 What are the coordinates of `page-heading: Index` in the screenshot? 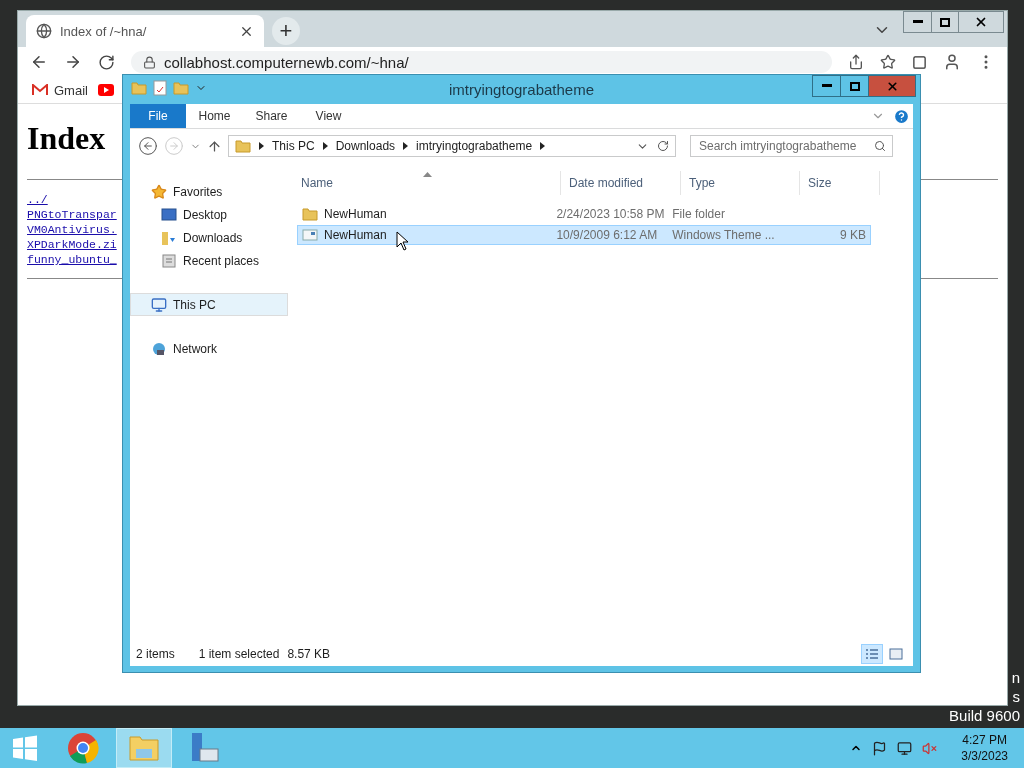 It's located at (66, 138).